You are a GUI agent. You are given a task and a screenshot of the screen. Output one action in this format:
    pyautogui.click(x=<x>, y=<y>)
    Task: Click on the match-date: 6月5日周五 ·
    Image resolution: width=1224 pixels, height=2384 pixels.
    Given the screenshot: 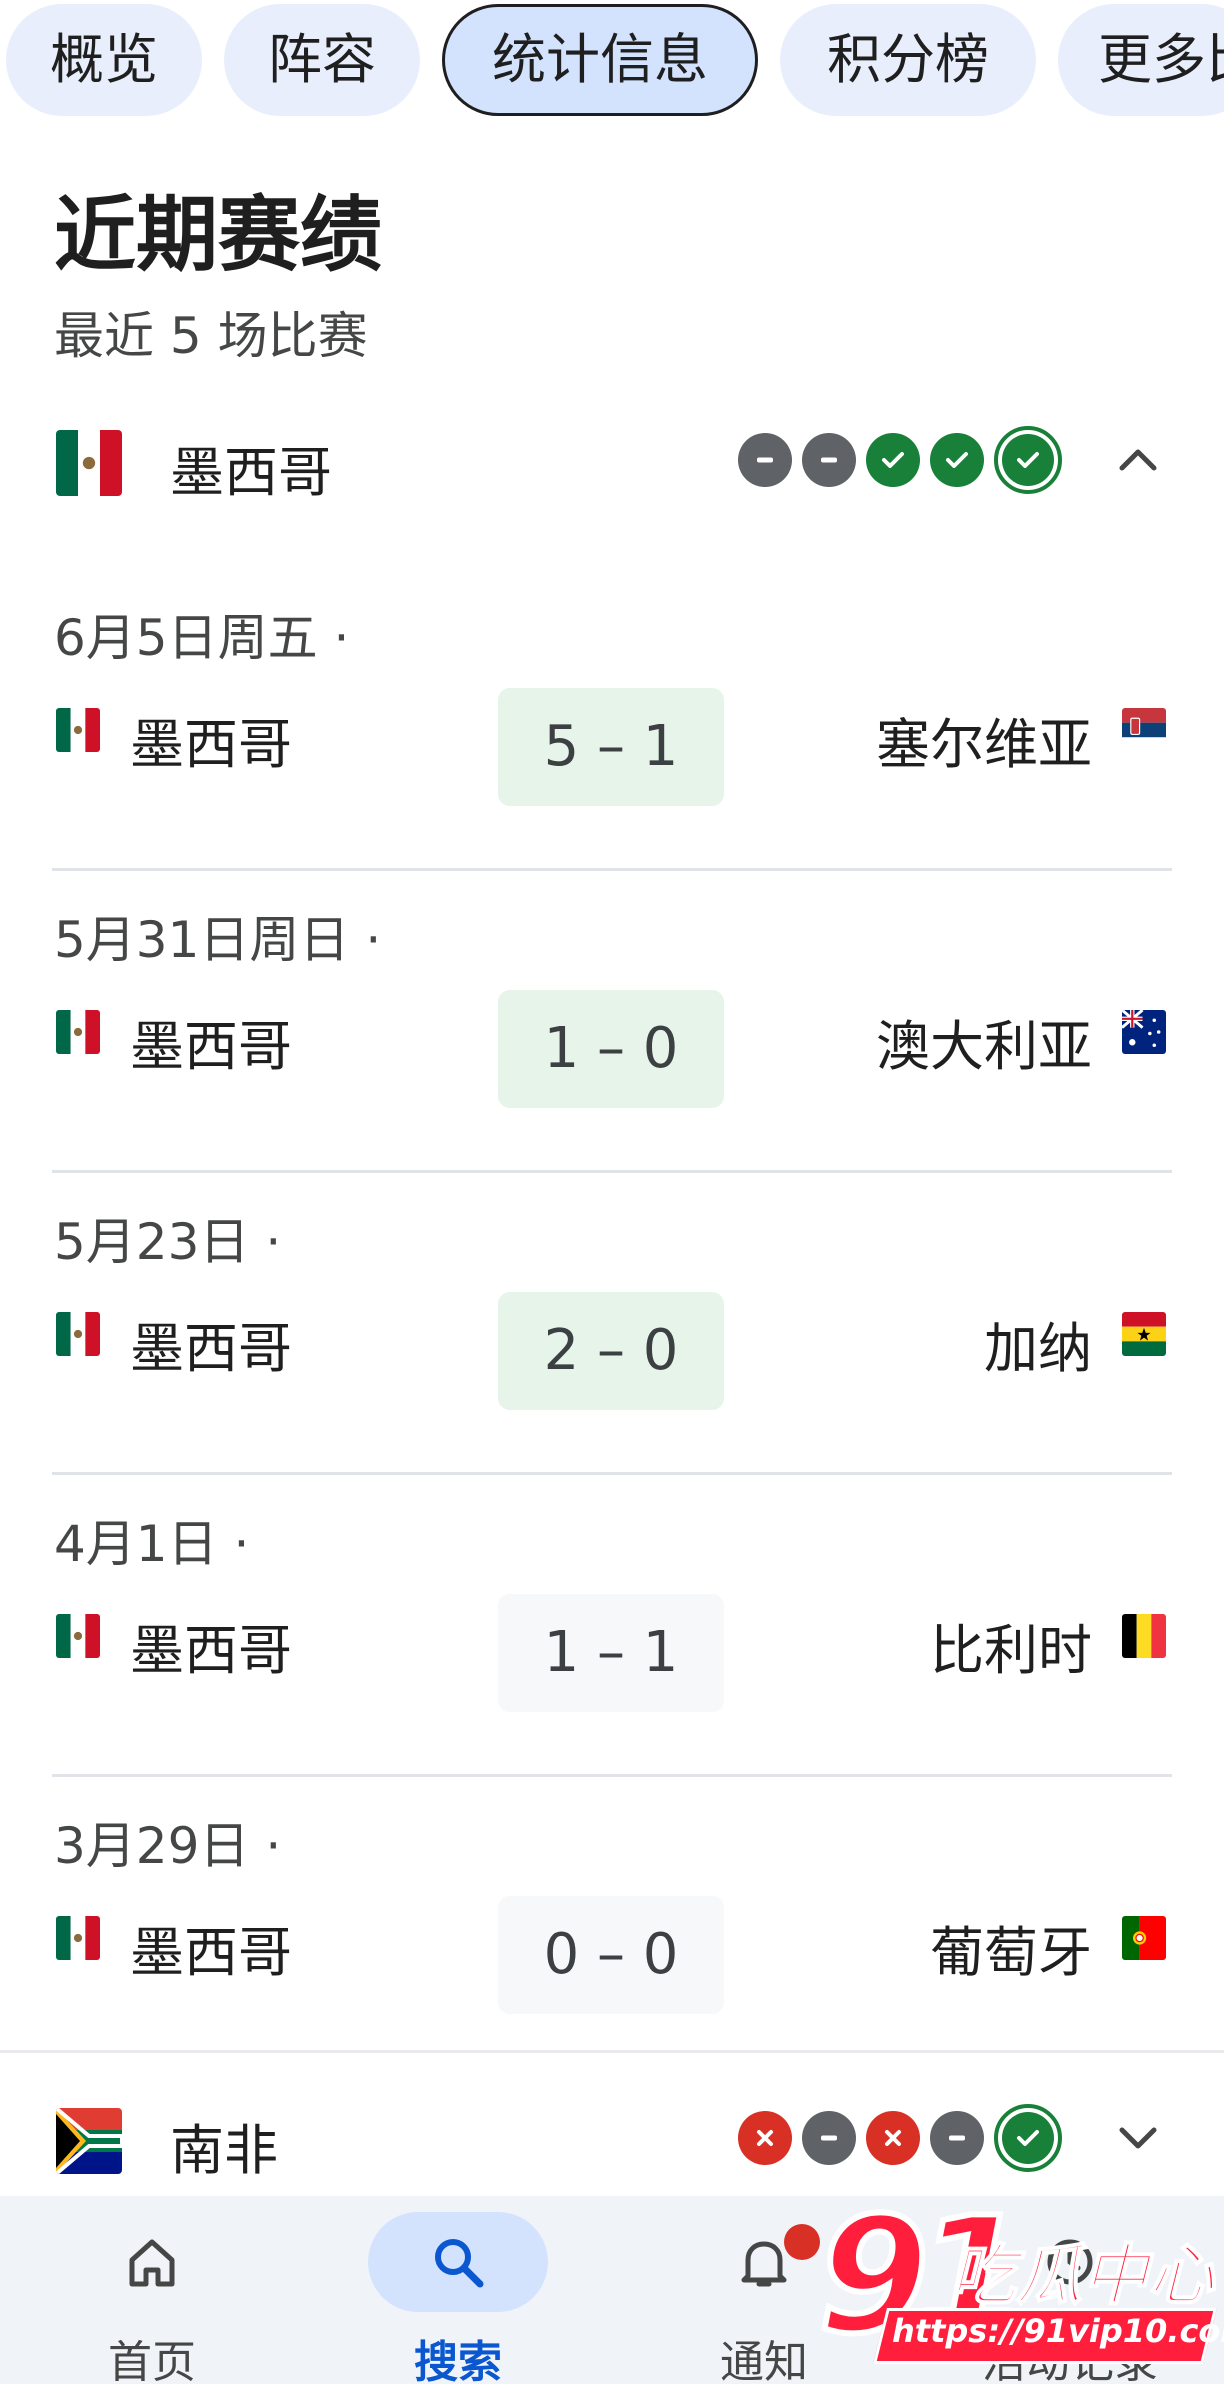 What is the action you would take?
    pyautogui.click(x=202, y=638)
    